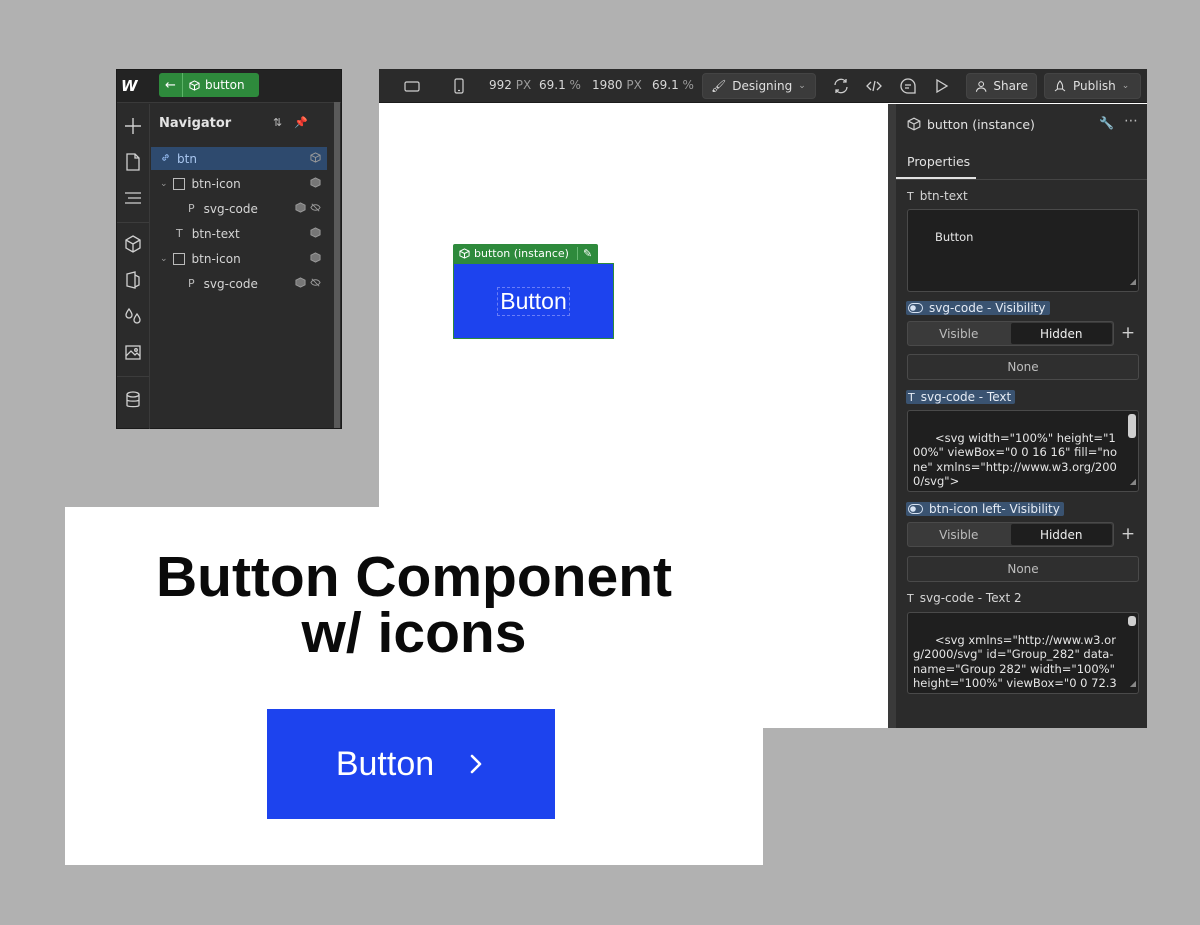  What do you see at coordinates (133, 198) in the screenshot?
I see `navigator-icon` at bounding box center [133, 198].